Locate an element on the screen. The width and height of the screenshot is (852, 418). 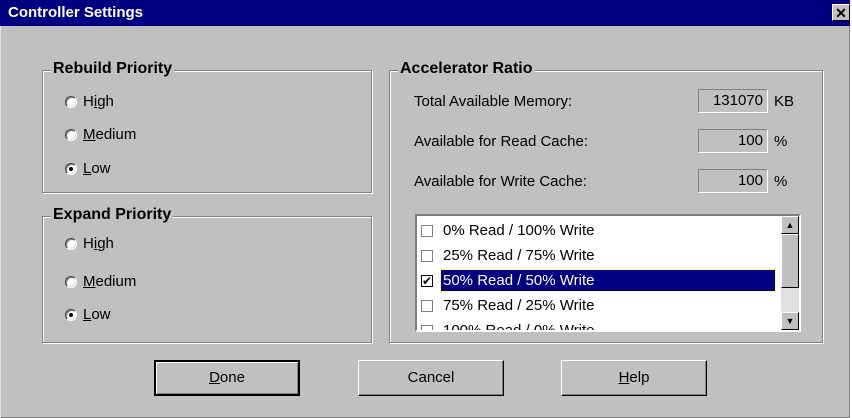
rebuild-low-radio: Low is located at coordinates (88, 168).